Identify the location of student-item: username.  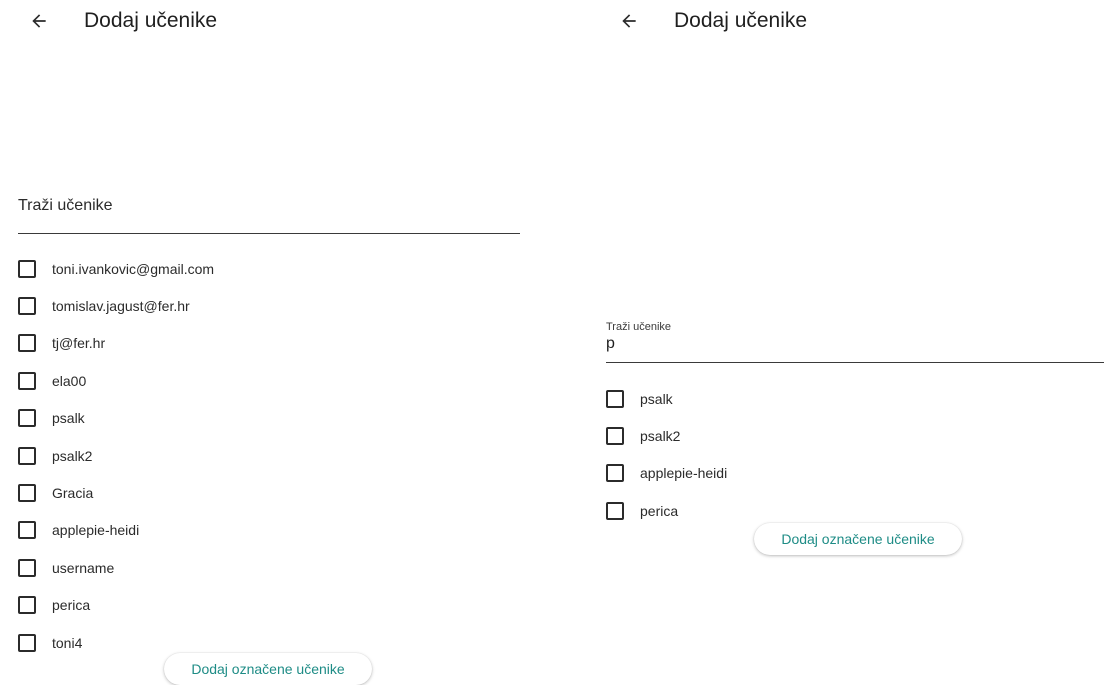
(116, 567).